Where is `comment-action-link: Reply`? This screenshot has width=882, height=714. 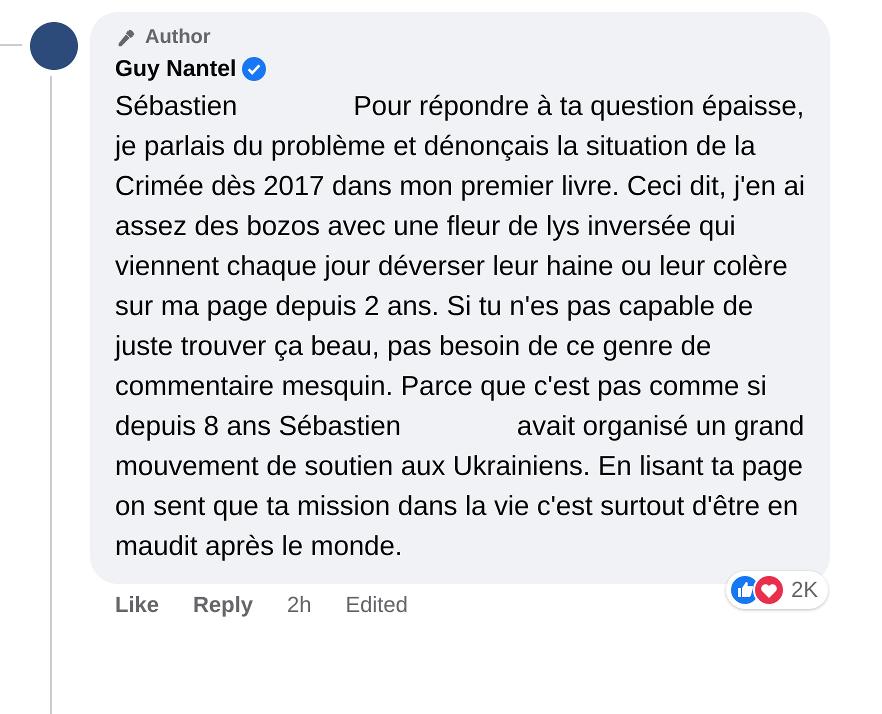
comment-action-link: Reply is located at coordinates (223, 605).